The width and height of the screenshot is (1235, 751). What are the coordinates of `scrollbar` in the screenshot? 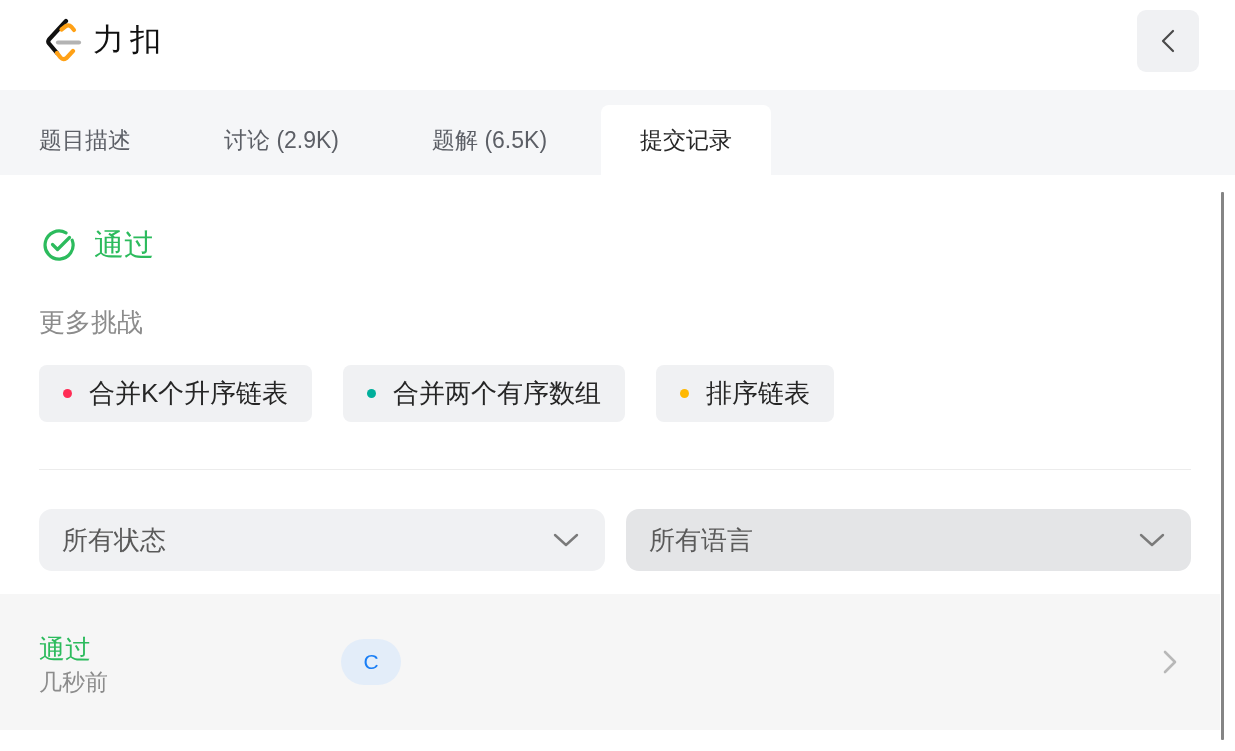 It's located at (1222, 466).